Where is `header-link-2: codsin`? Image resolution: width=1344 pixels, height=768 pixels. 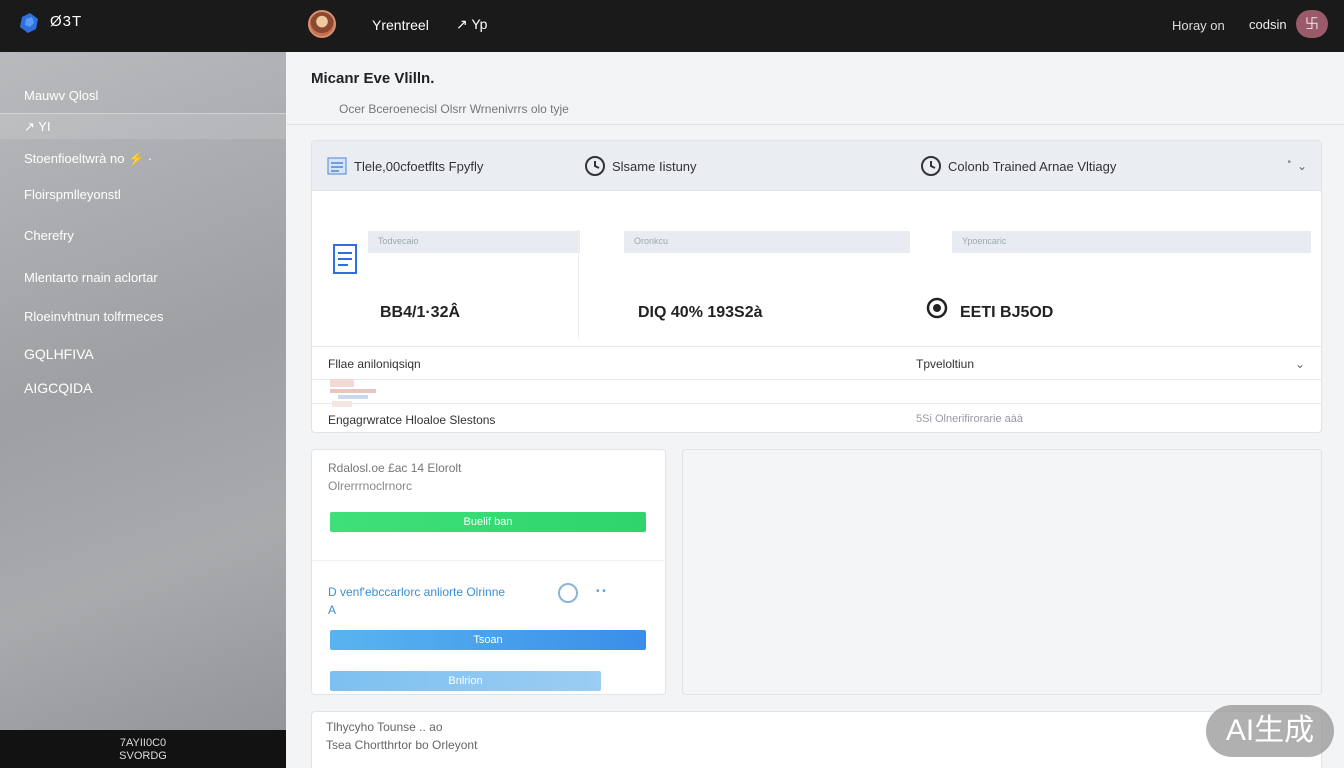
header-link-2: codsin is located at coordinates (1268, 24).